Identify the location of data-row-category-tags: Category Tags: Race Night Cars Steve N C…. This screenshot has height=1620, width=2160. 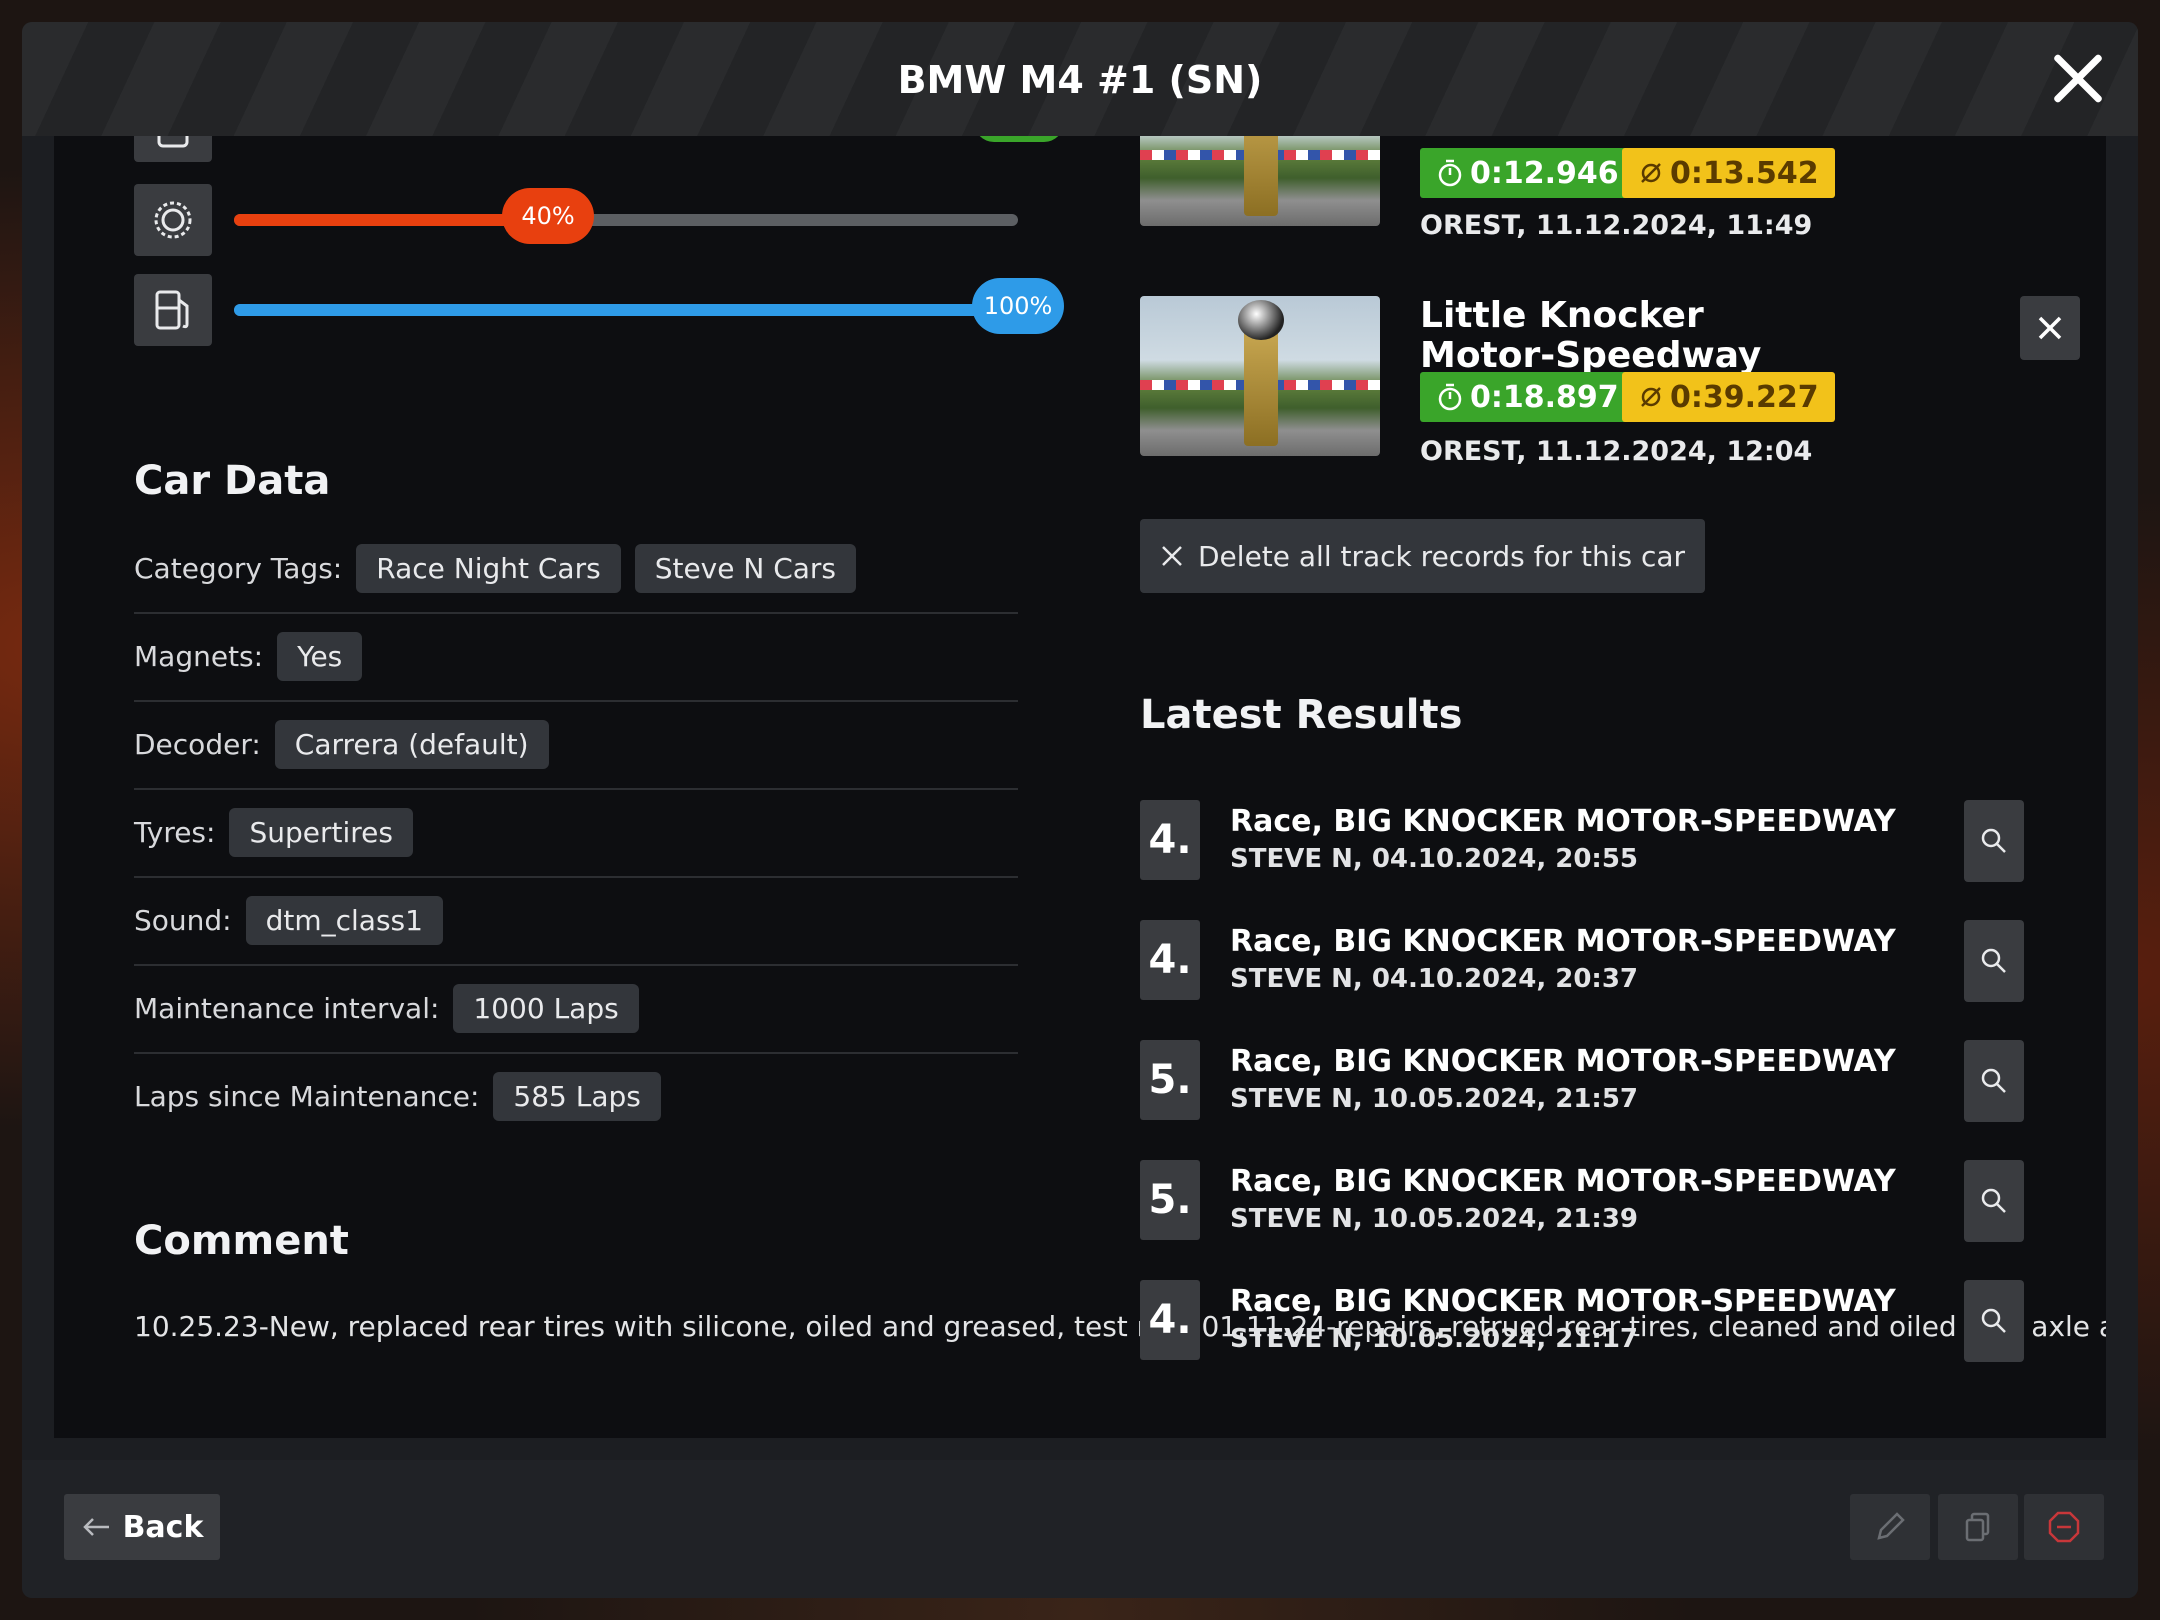
(576, 569).